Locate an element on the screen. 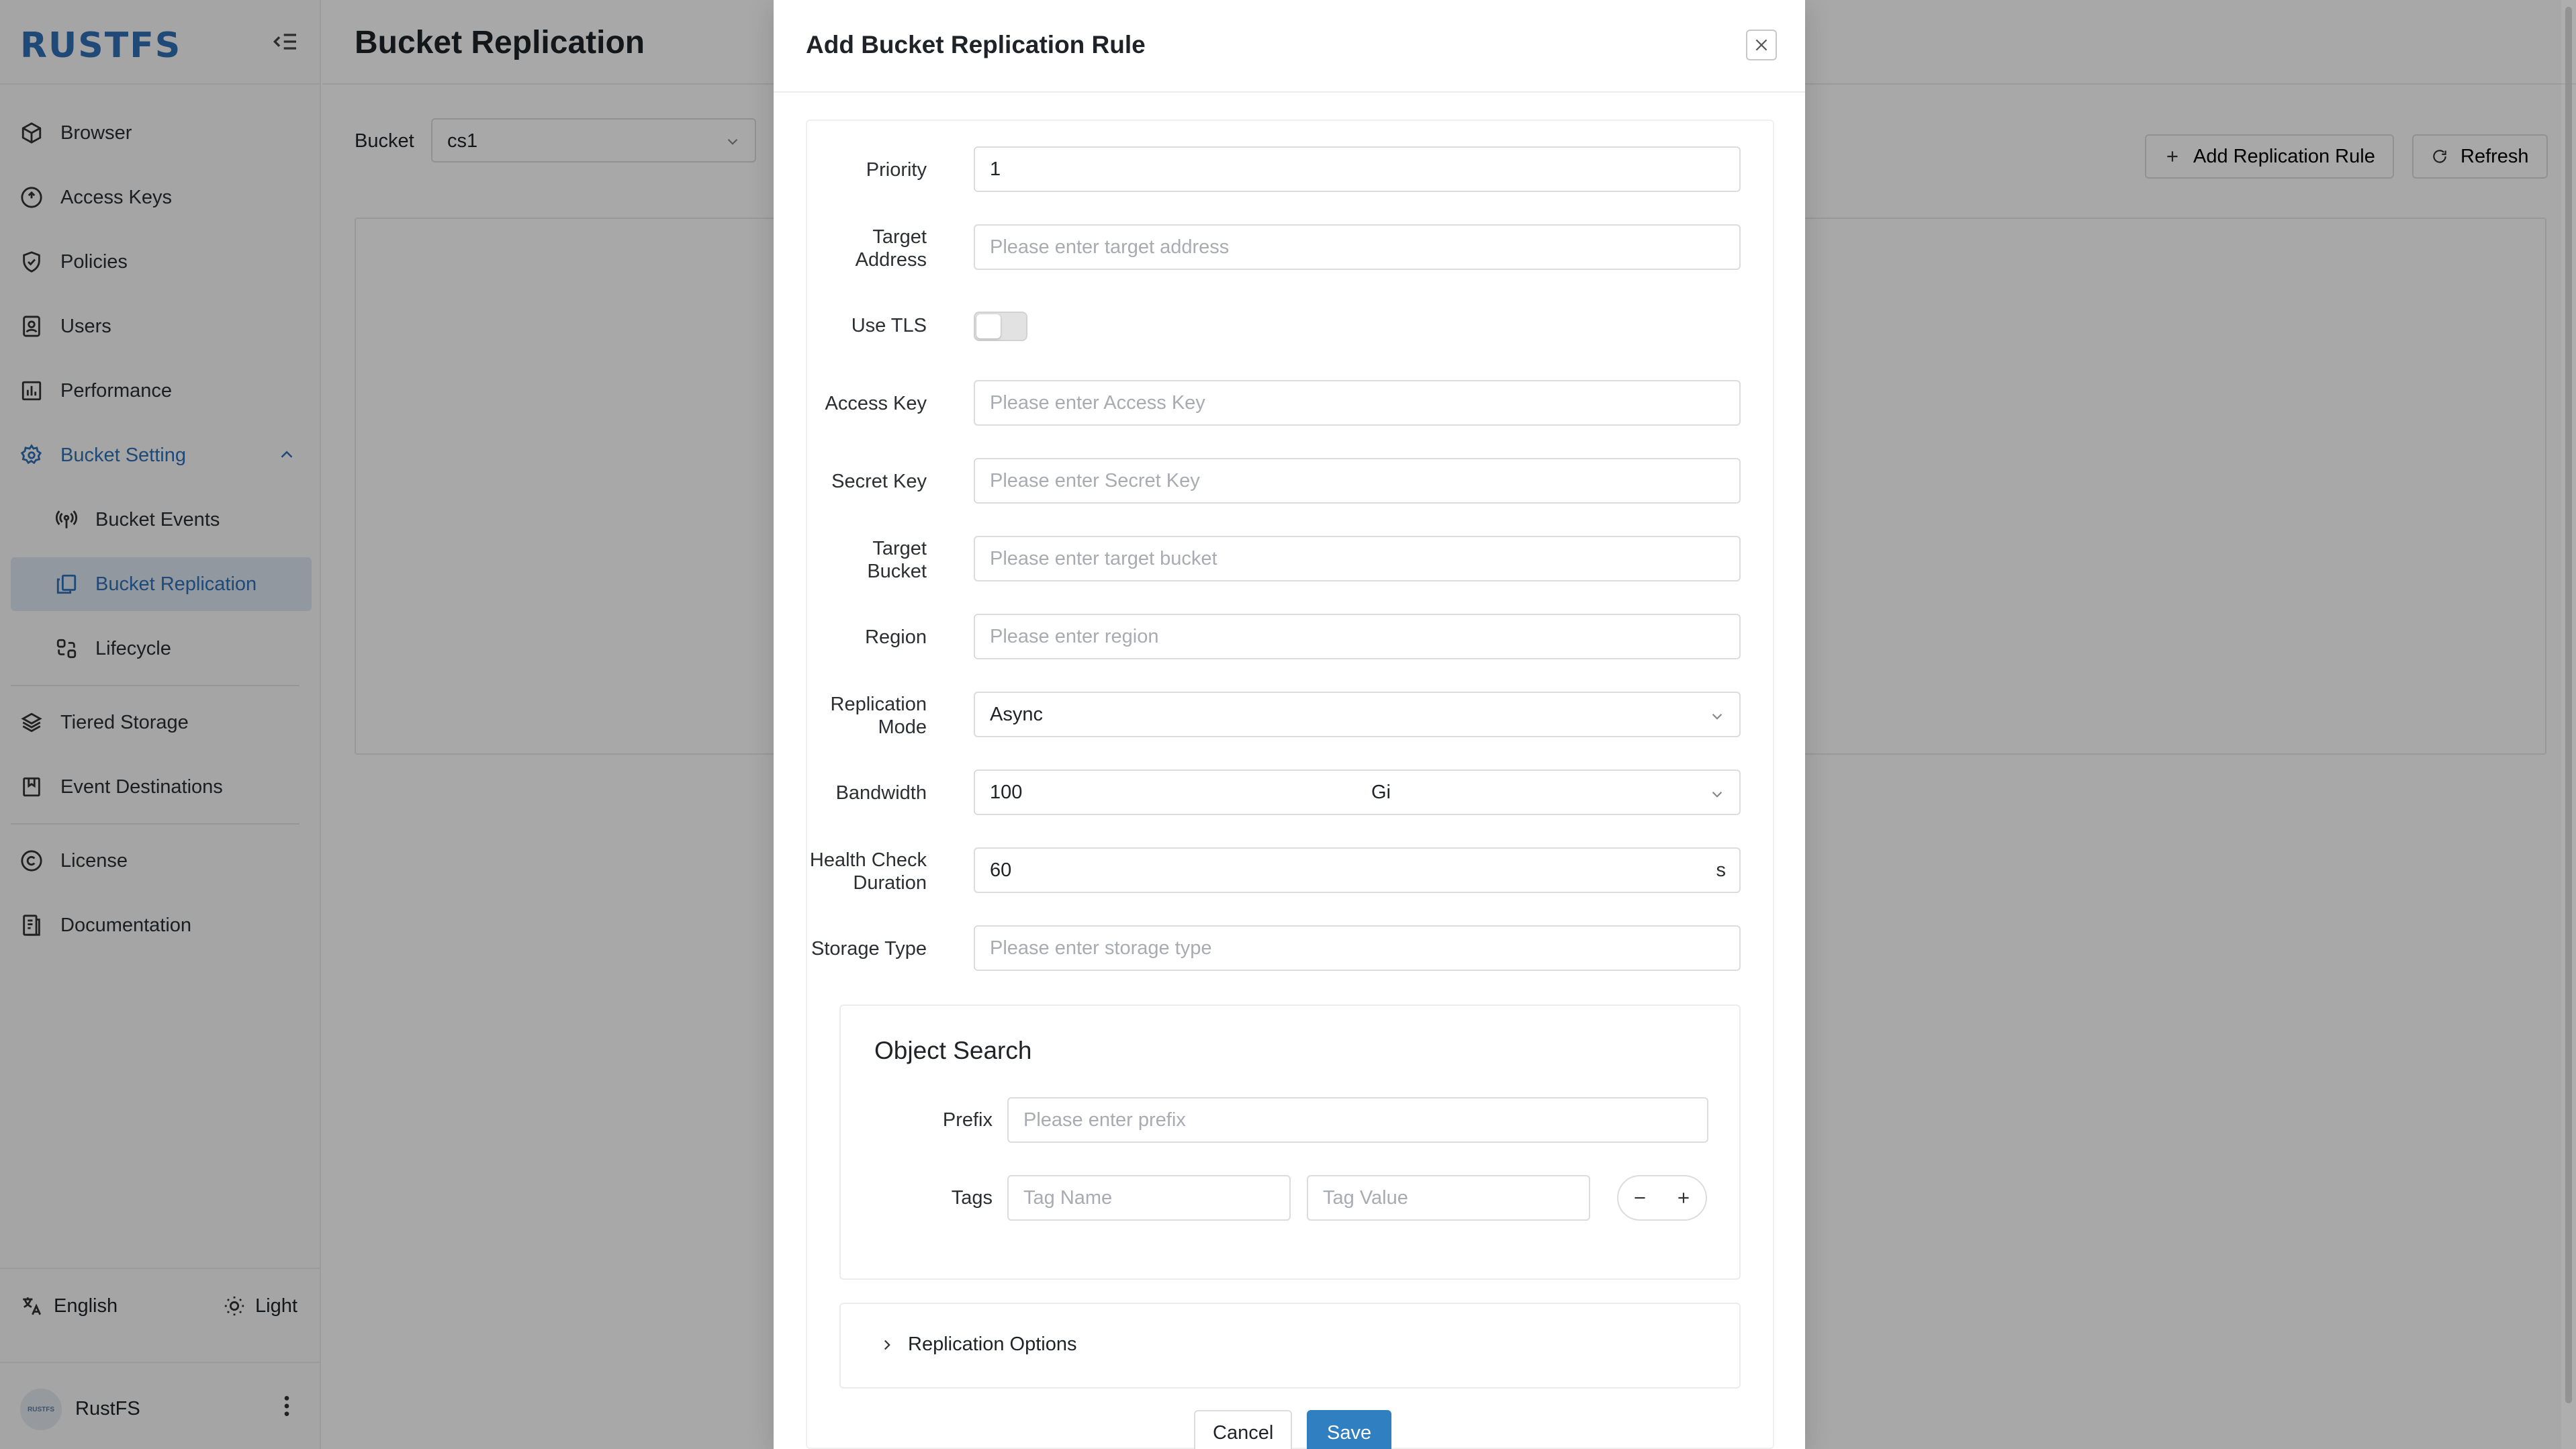 The image size is (2576, 1449). dialog-title: Add Bucket Replication Rule is located at coordinates (976, 44).